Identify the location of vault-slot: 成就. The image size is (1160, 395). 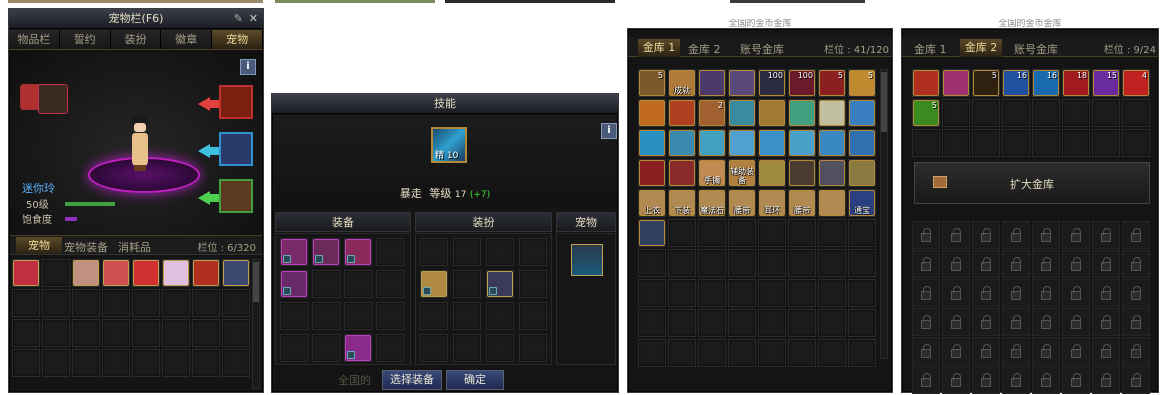
(682, 83).